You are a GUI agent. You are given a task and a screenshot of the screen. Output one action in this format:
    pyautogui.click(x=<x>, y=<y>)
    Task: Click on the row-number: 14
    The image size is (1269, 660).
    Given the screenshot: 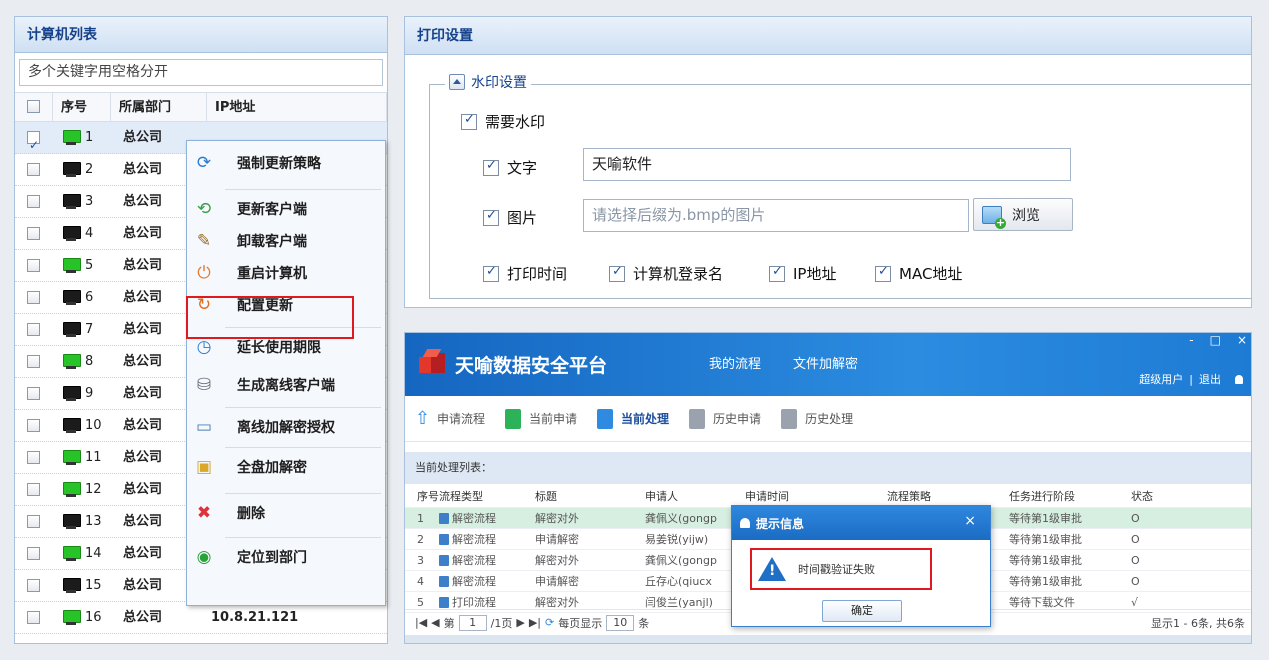 What is the action you would take?
    pyautogui.click(x=82, y=553)
    